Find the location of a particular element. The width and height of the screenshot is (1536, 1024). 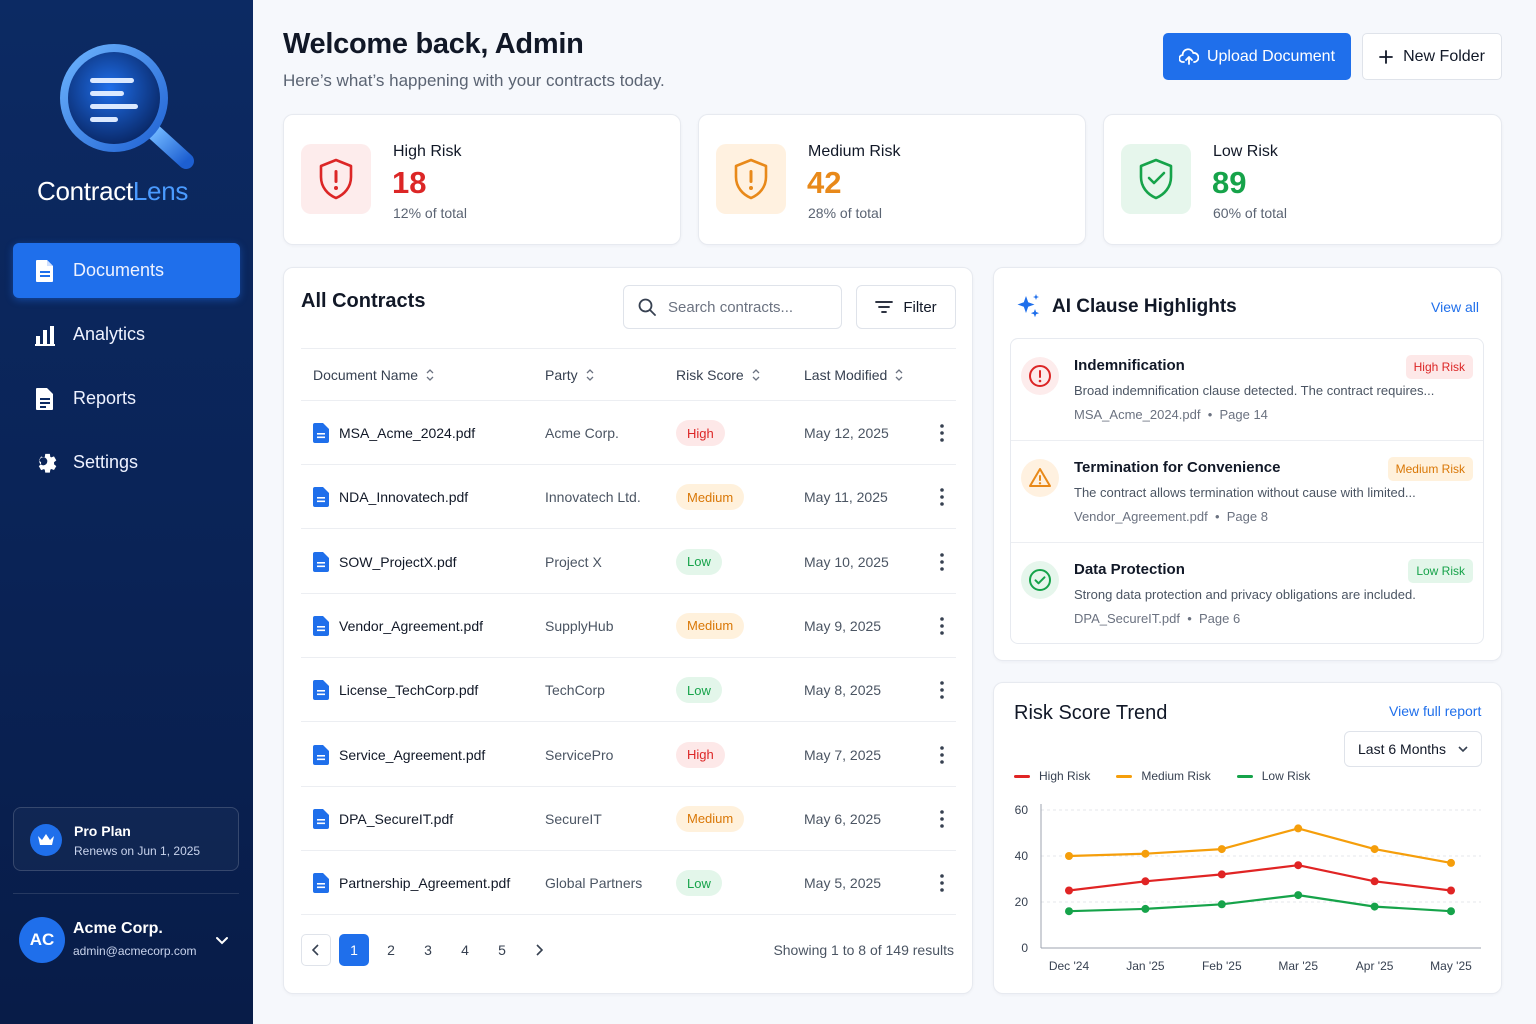

chevron-down-icon is located at coordinates (222, 940).